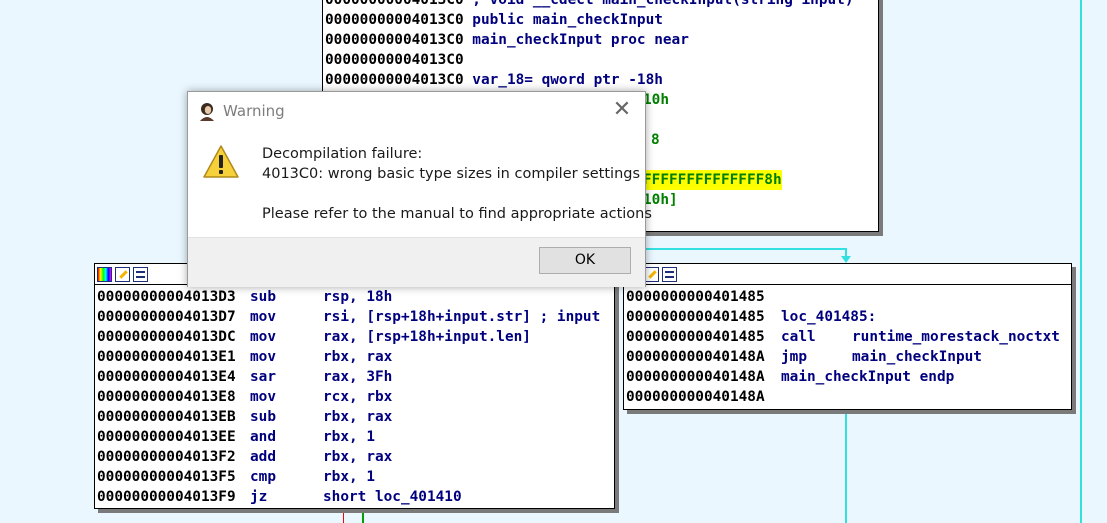 The width and height of the screenshot is (1107, 523). Describe the element at coordinates (846, 465) in the screenshot. I see `edge-cyan-down` at that location.